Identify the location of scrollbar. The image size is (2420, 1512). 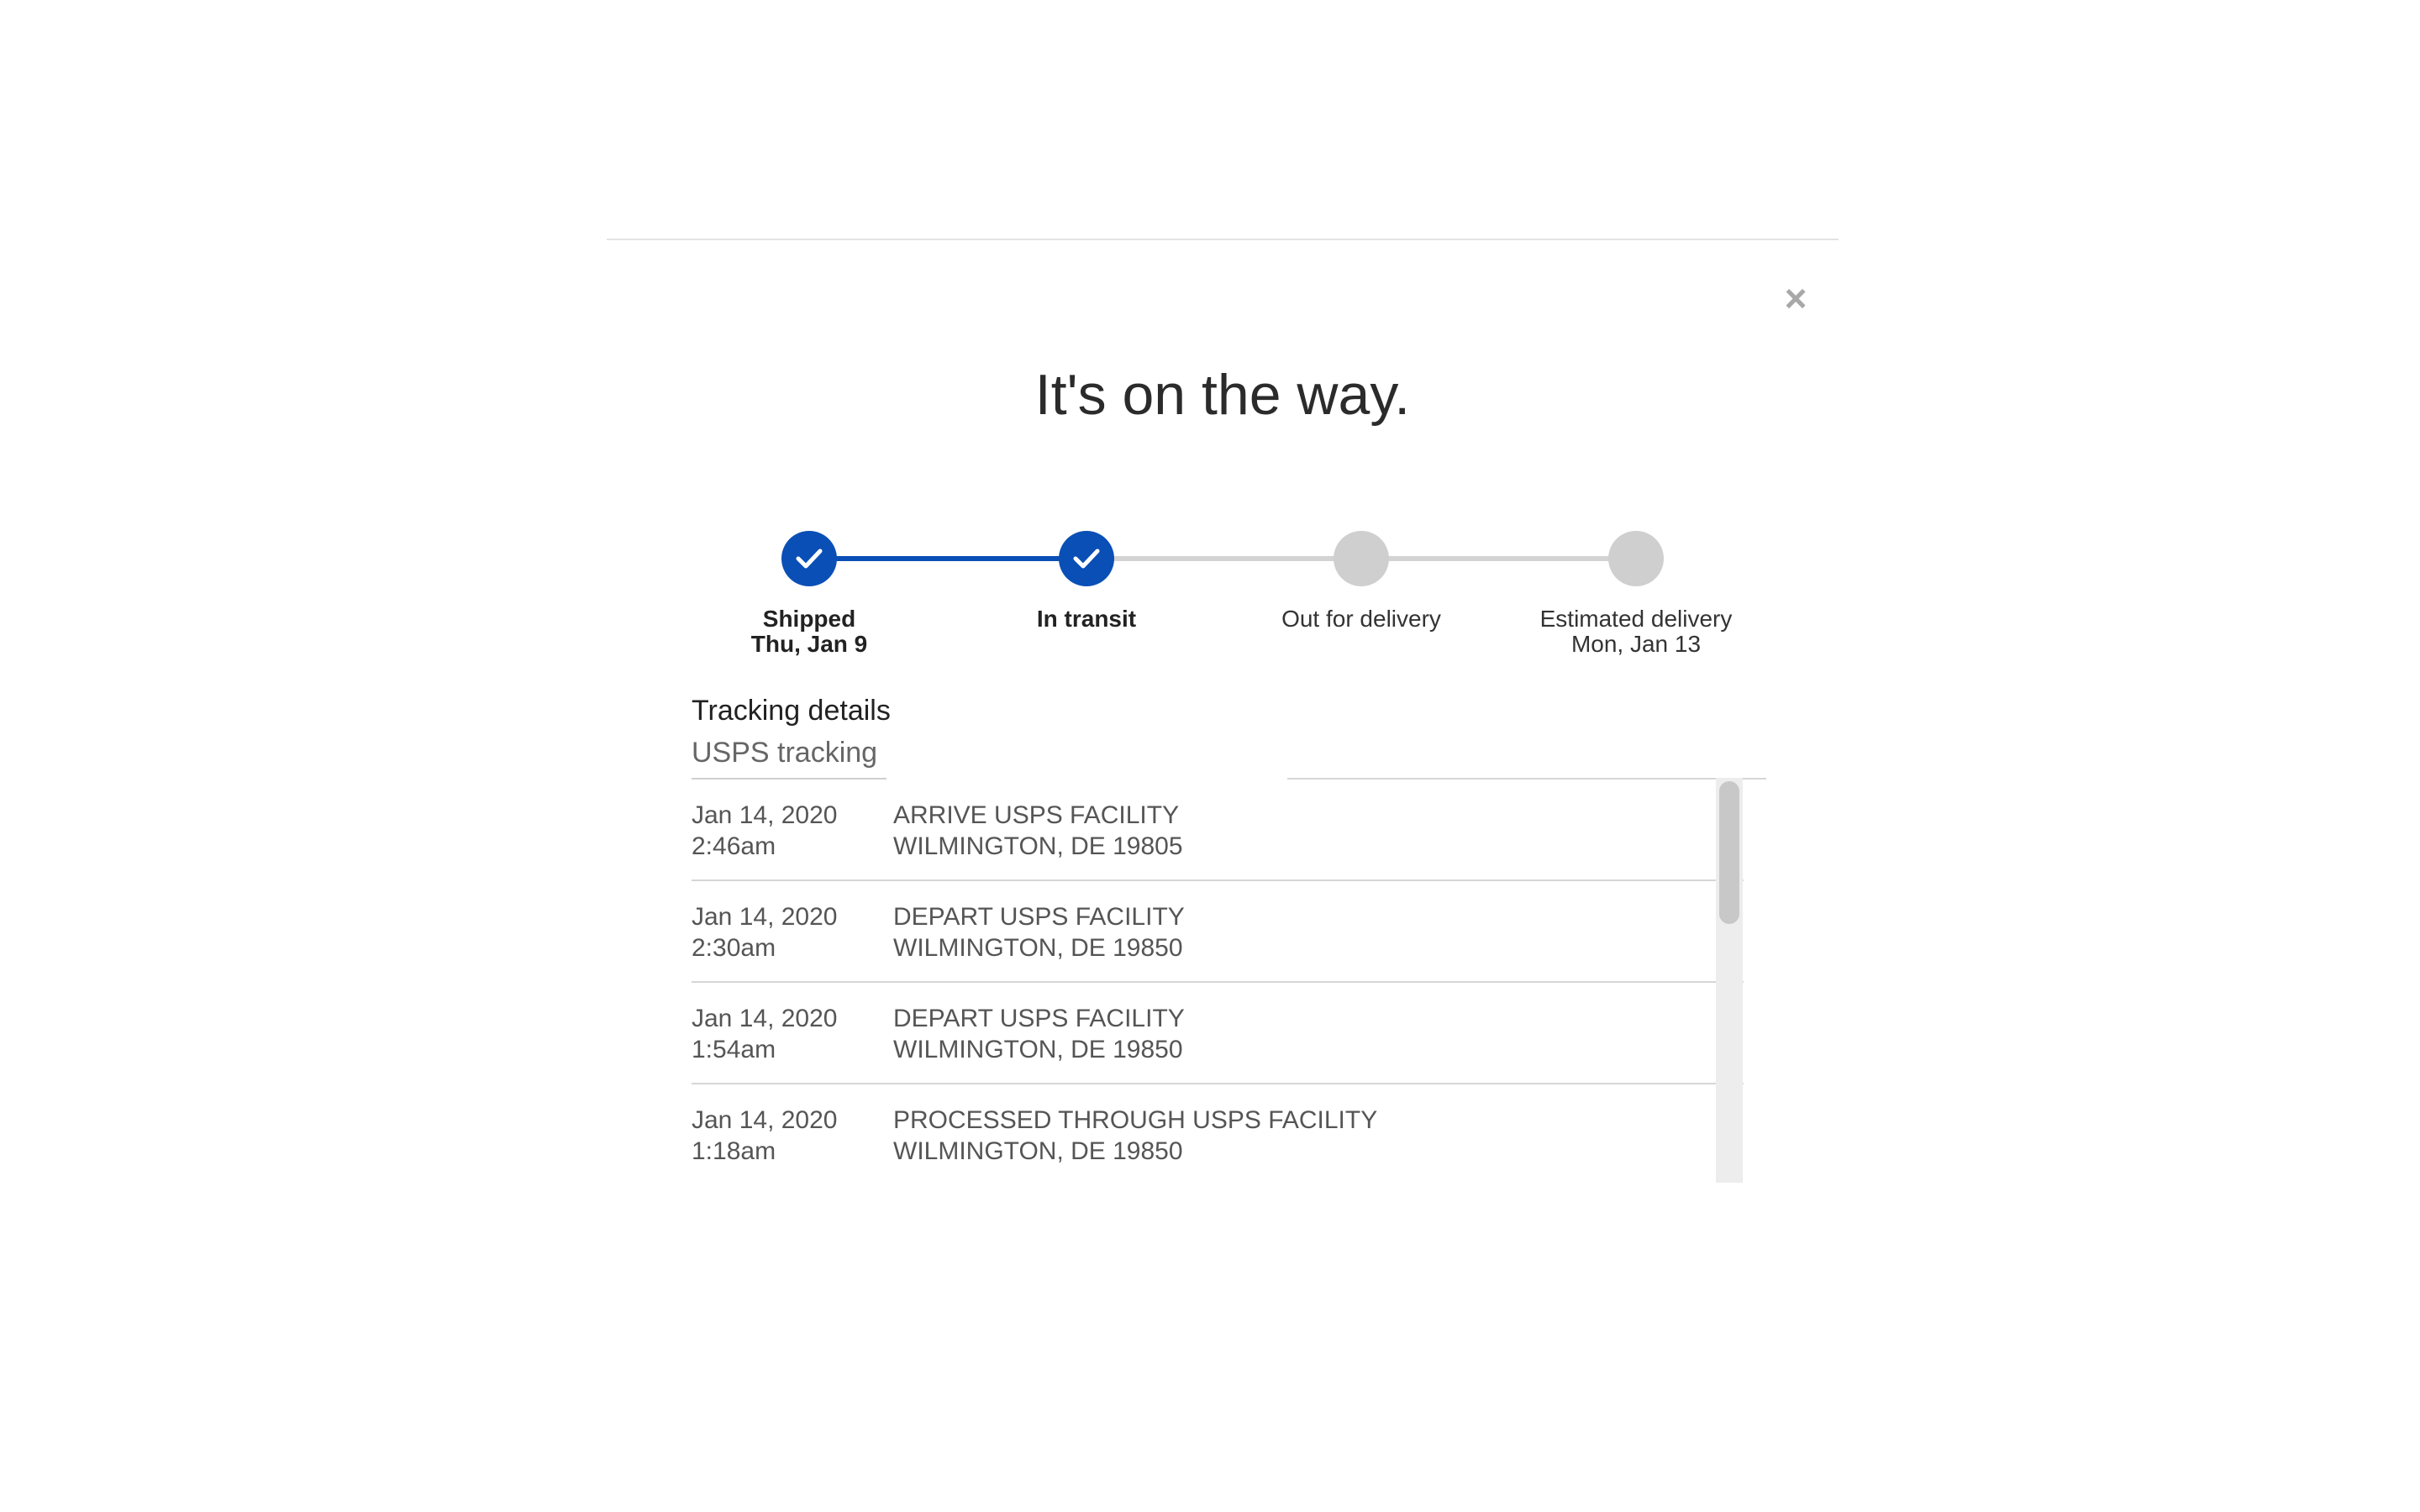
(1730, 980).